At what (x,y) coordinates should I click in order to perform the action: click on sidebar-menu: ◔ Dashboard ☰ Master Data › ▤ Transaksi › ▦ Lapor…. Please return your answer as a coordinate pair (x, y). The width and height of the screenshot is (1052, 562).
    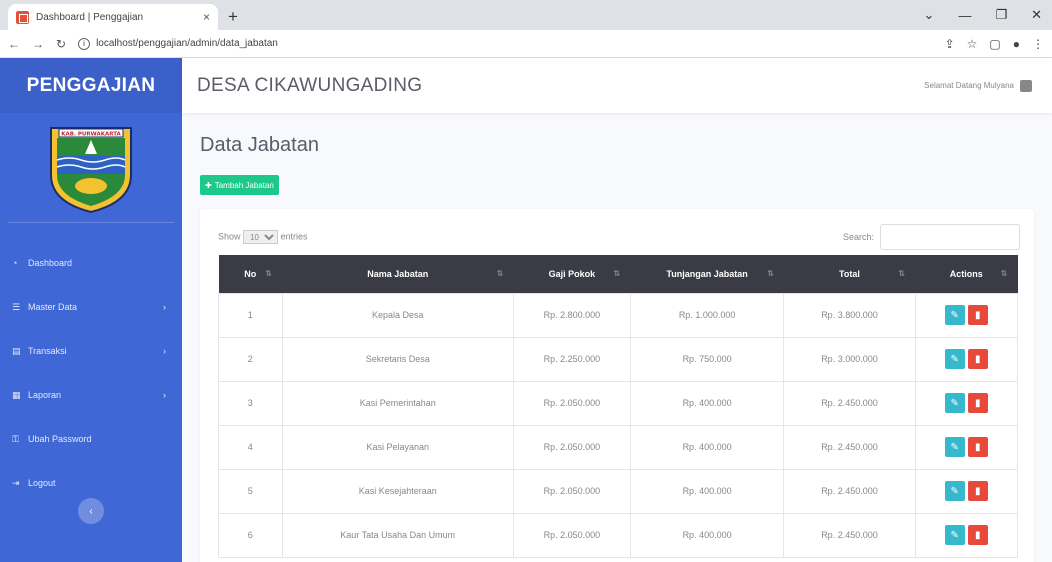
    Looking at the image, I should click on (91, 373).